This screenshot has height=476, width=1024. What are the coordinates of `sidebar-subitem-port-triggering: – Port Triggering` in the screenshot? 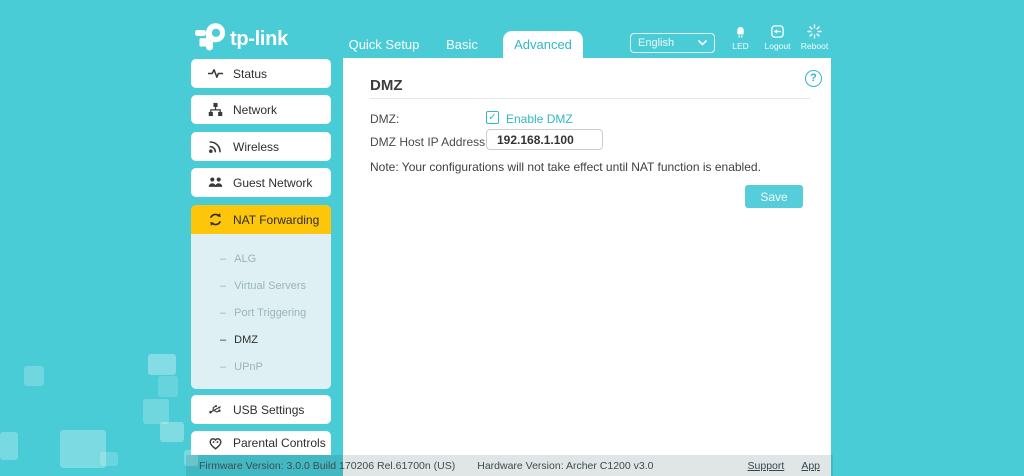 It's located at (261, 312).